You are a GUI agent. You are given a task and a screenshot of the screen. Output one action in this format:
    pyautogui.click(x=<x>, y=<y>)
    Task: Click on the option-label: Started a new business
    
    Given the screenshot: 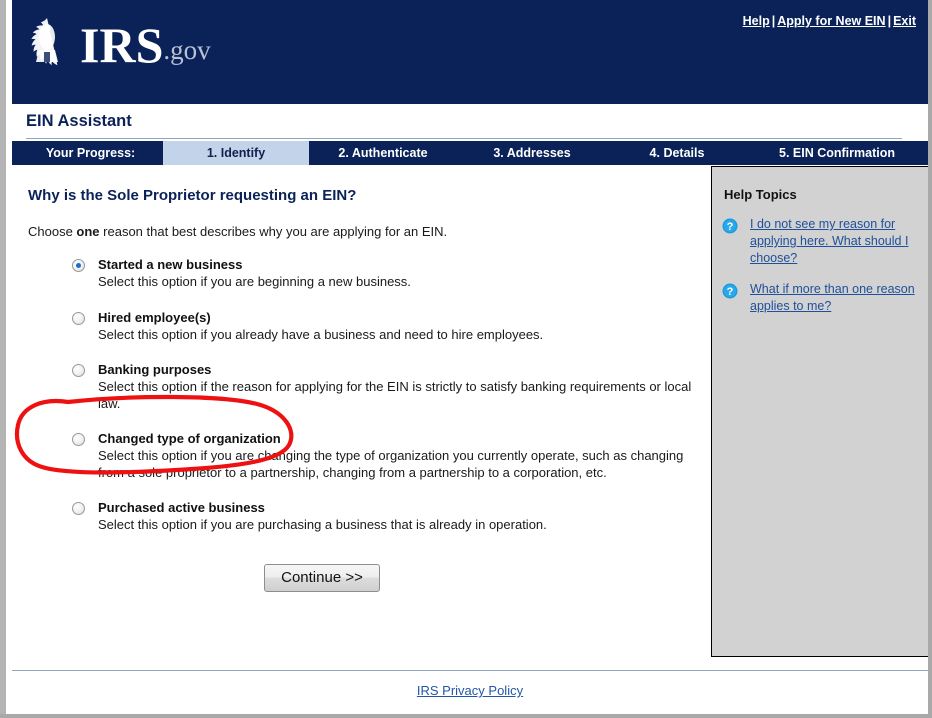 What is the action you would take?
    pyautogui.click(x=170, y=264)
    